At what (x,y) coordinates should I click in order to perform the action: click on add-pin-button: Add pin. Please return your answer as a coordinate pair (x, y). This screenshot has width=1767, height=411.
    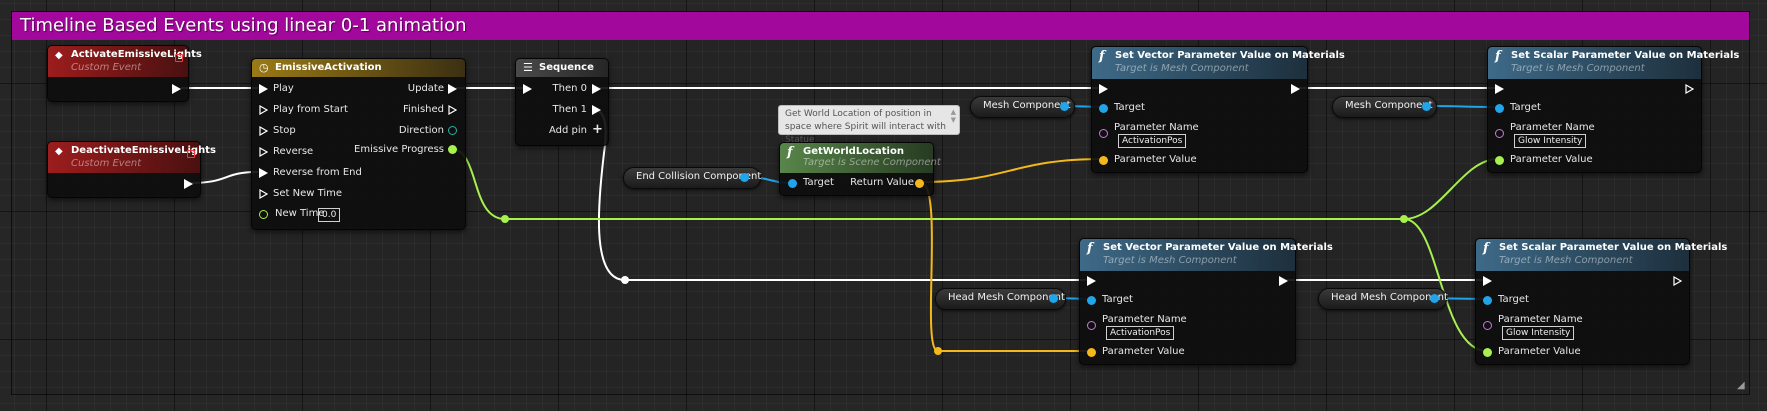
    Looking at the image, I should click on (568, 131).